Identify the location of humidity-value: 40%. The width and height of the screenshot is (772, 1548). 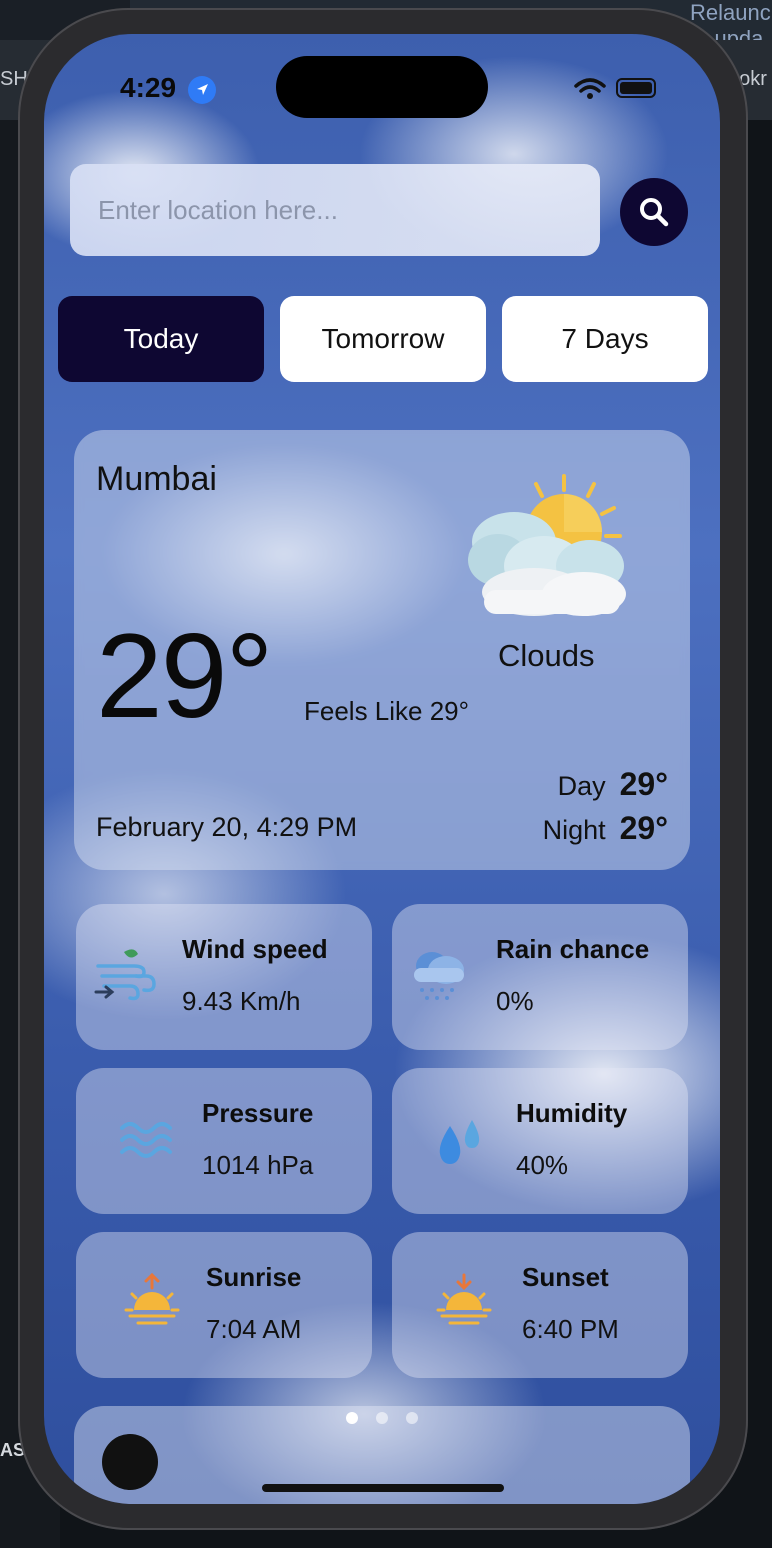
(542, 1165).